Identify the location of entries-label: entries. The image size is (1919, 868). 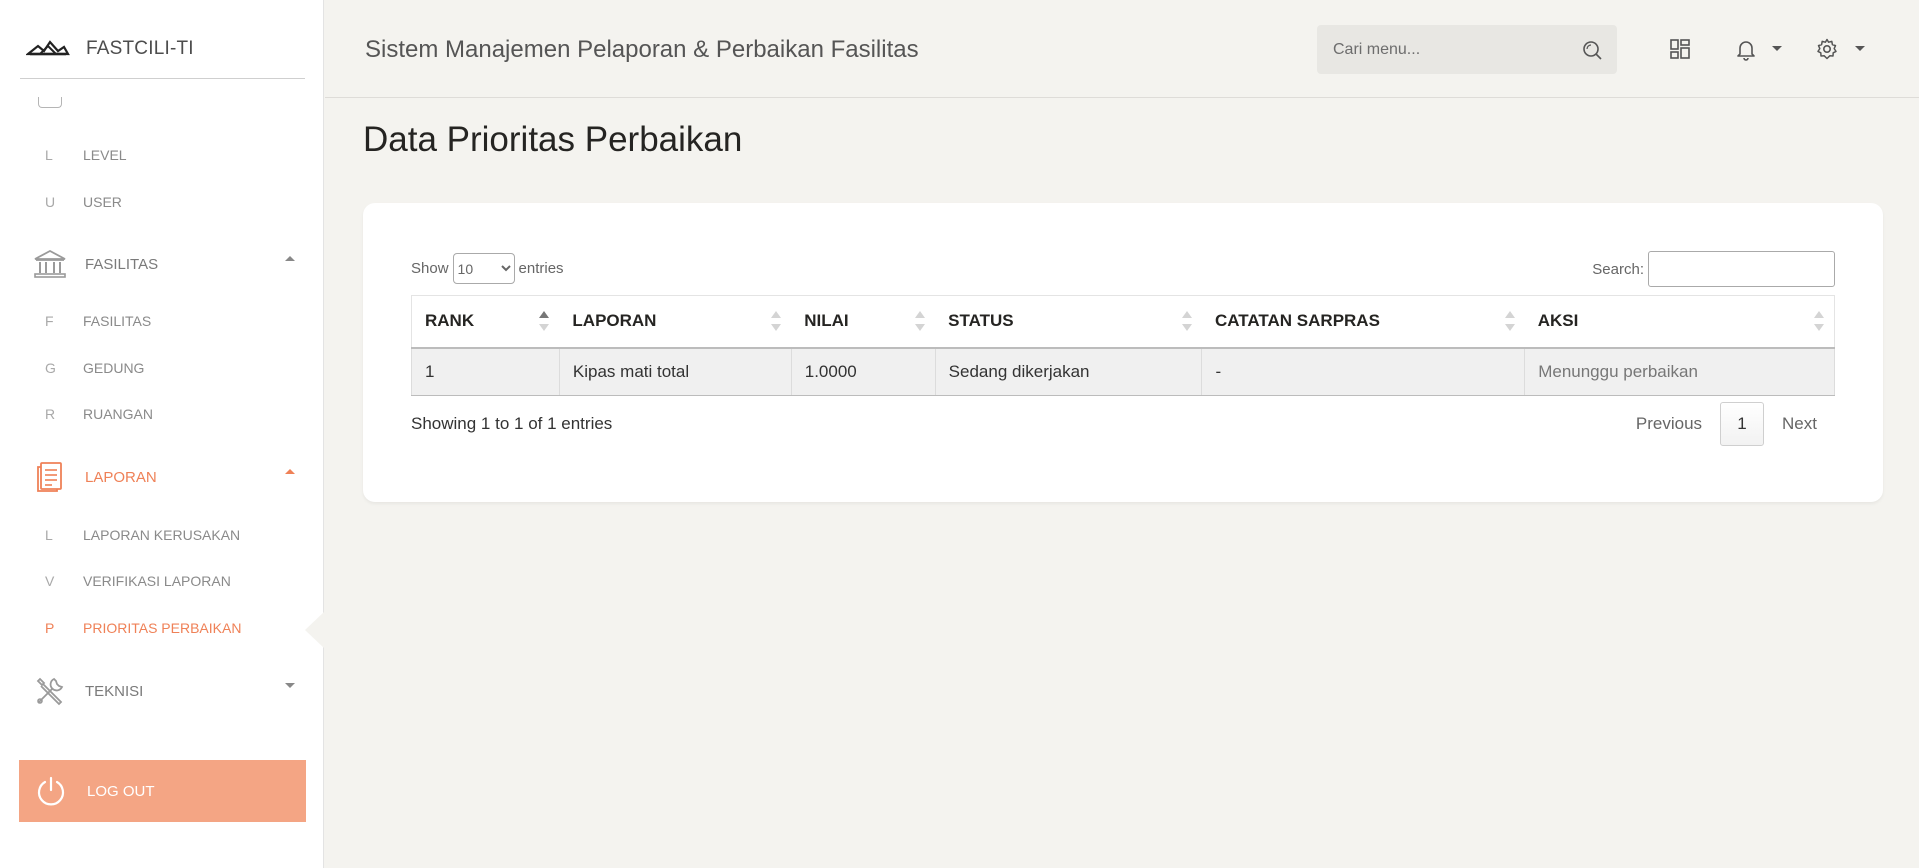
(541, 268).